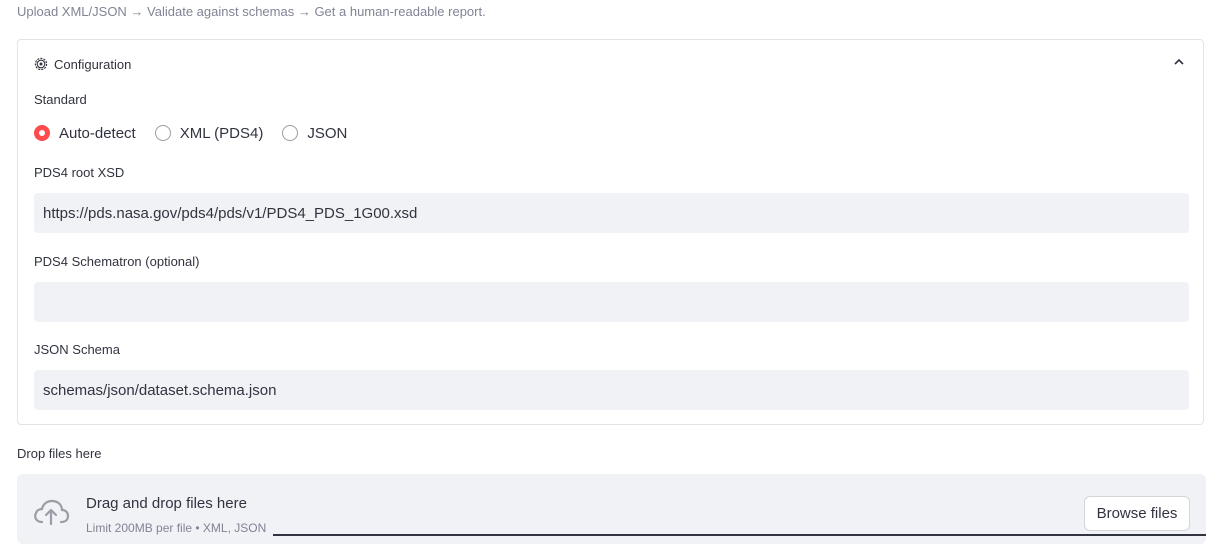 This screenshot has height=544, width=1206. Describe the element at coordinates (41, 64) in the screenshot. I see `gear-icon` at that location.